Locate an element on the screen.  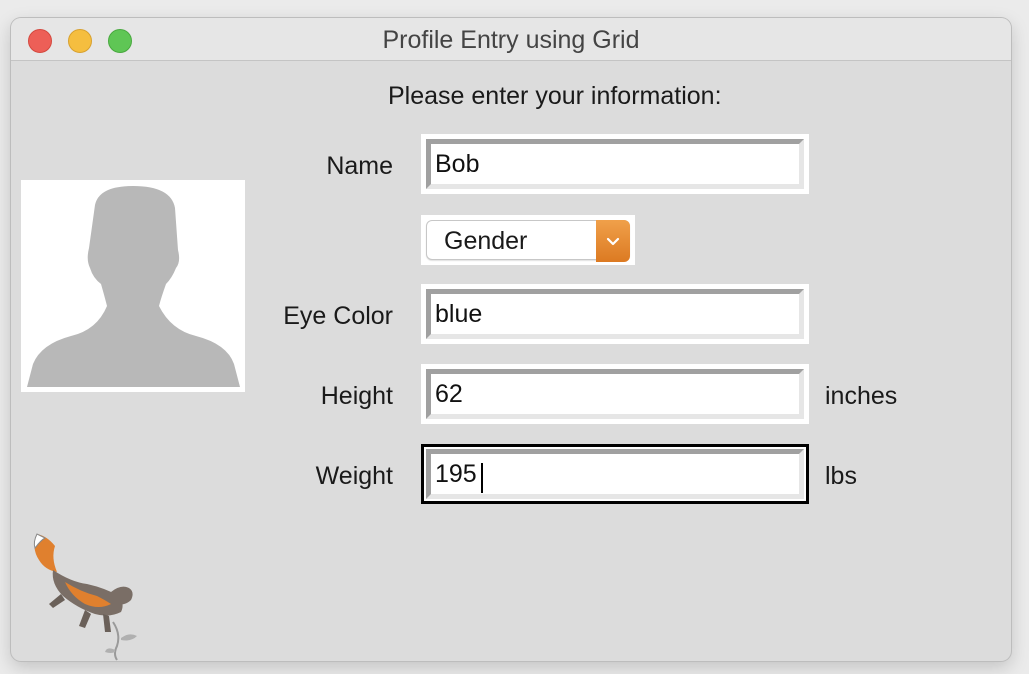
gender-select-frame: Gender is located at coordinates (528, 240).